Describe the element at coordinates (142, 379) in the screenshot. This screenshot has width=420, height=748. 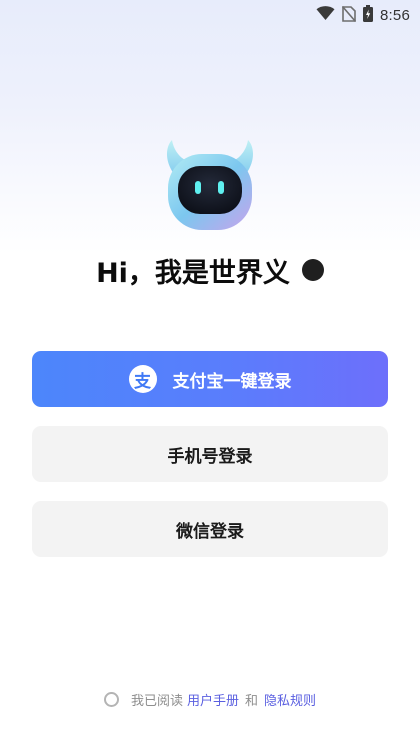
I see `alipay-icon: 支` at that location.